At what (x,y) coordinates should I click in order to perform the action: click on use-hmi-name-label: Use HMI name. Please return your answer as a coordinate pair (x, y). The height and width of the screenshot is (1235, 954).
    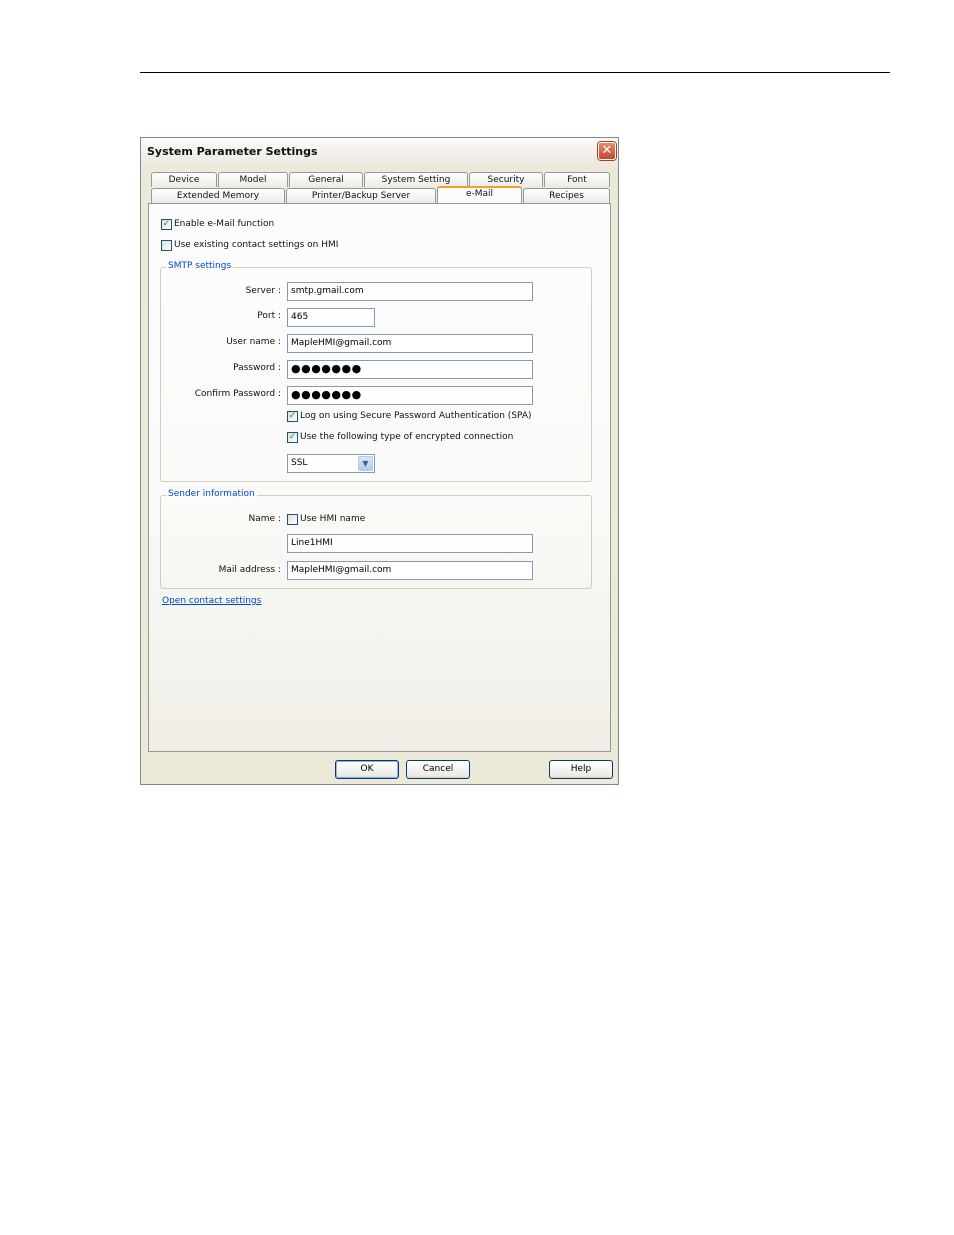
    Looking at the image, I should click on (333, 519).